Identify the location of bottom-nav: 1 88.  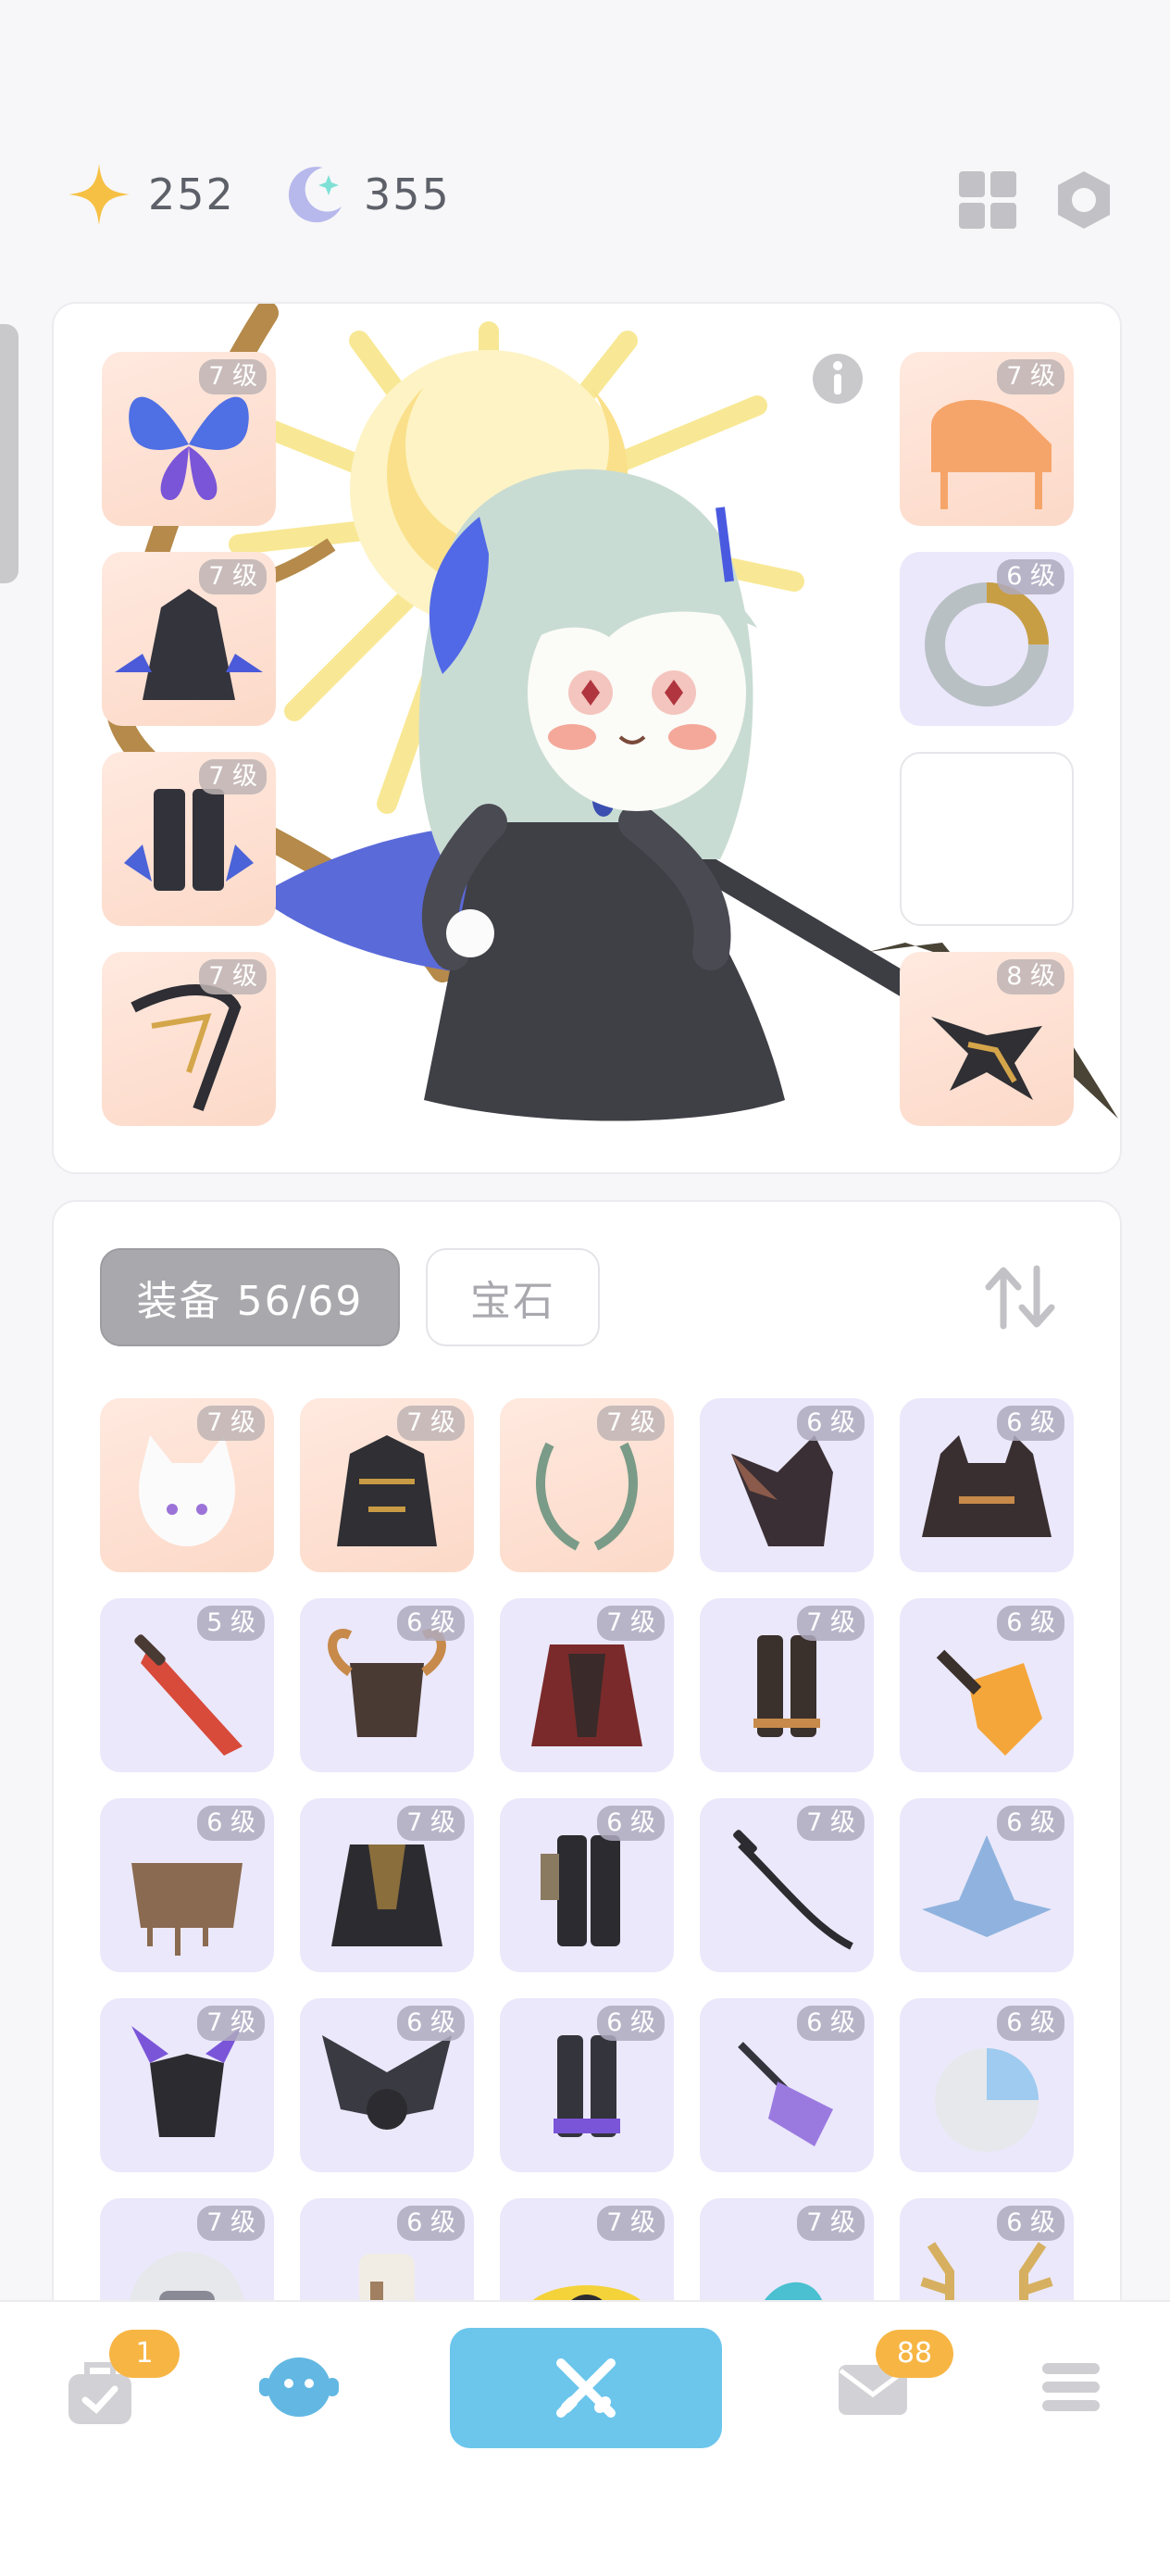
(585, 2438).